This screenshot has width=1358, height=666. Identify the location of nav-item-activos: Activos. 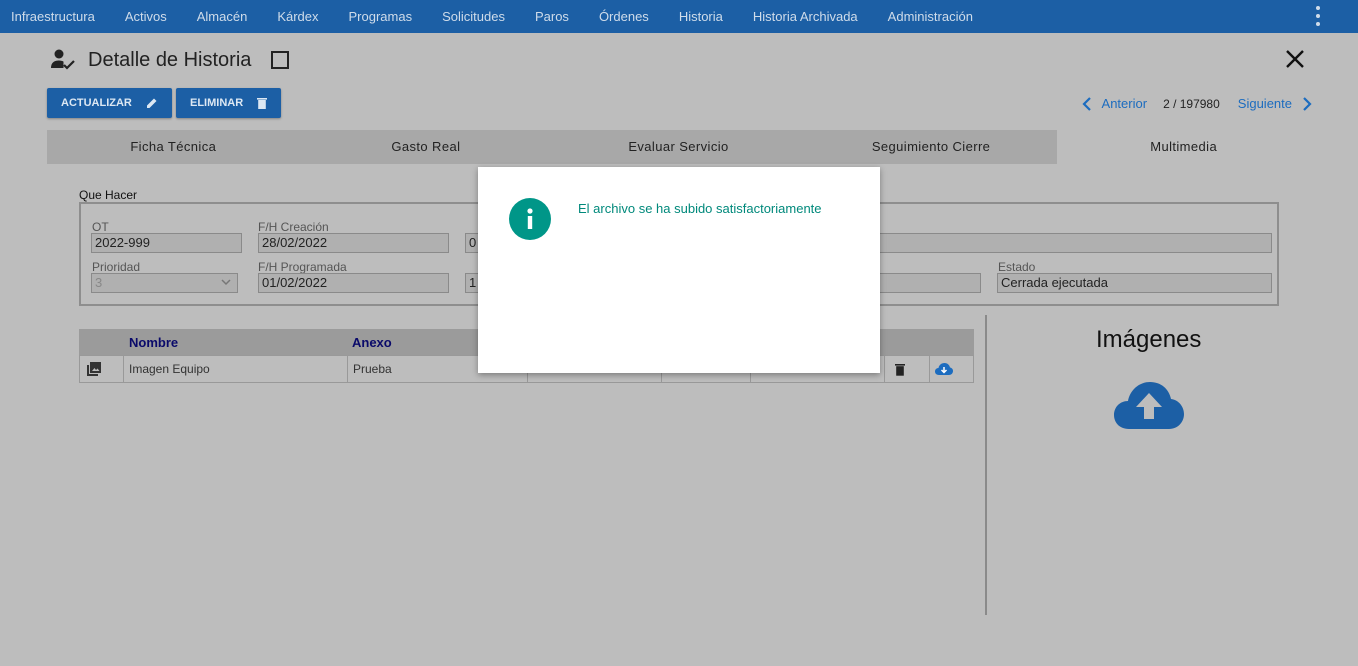
(146, 16).